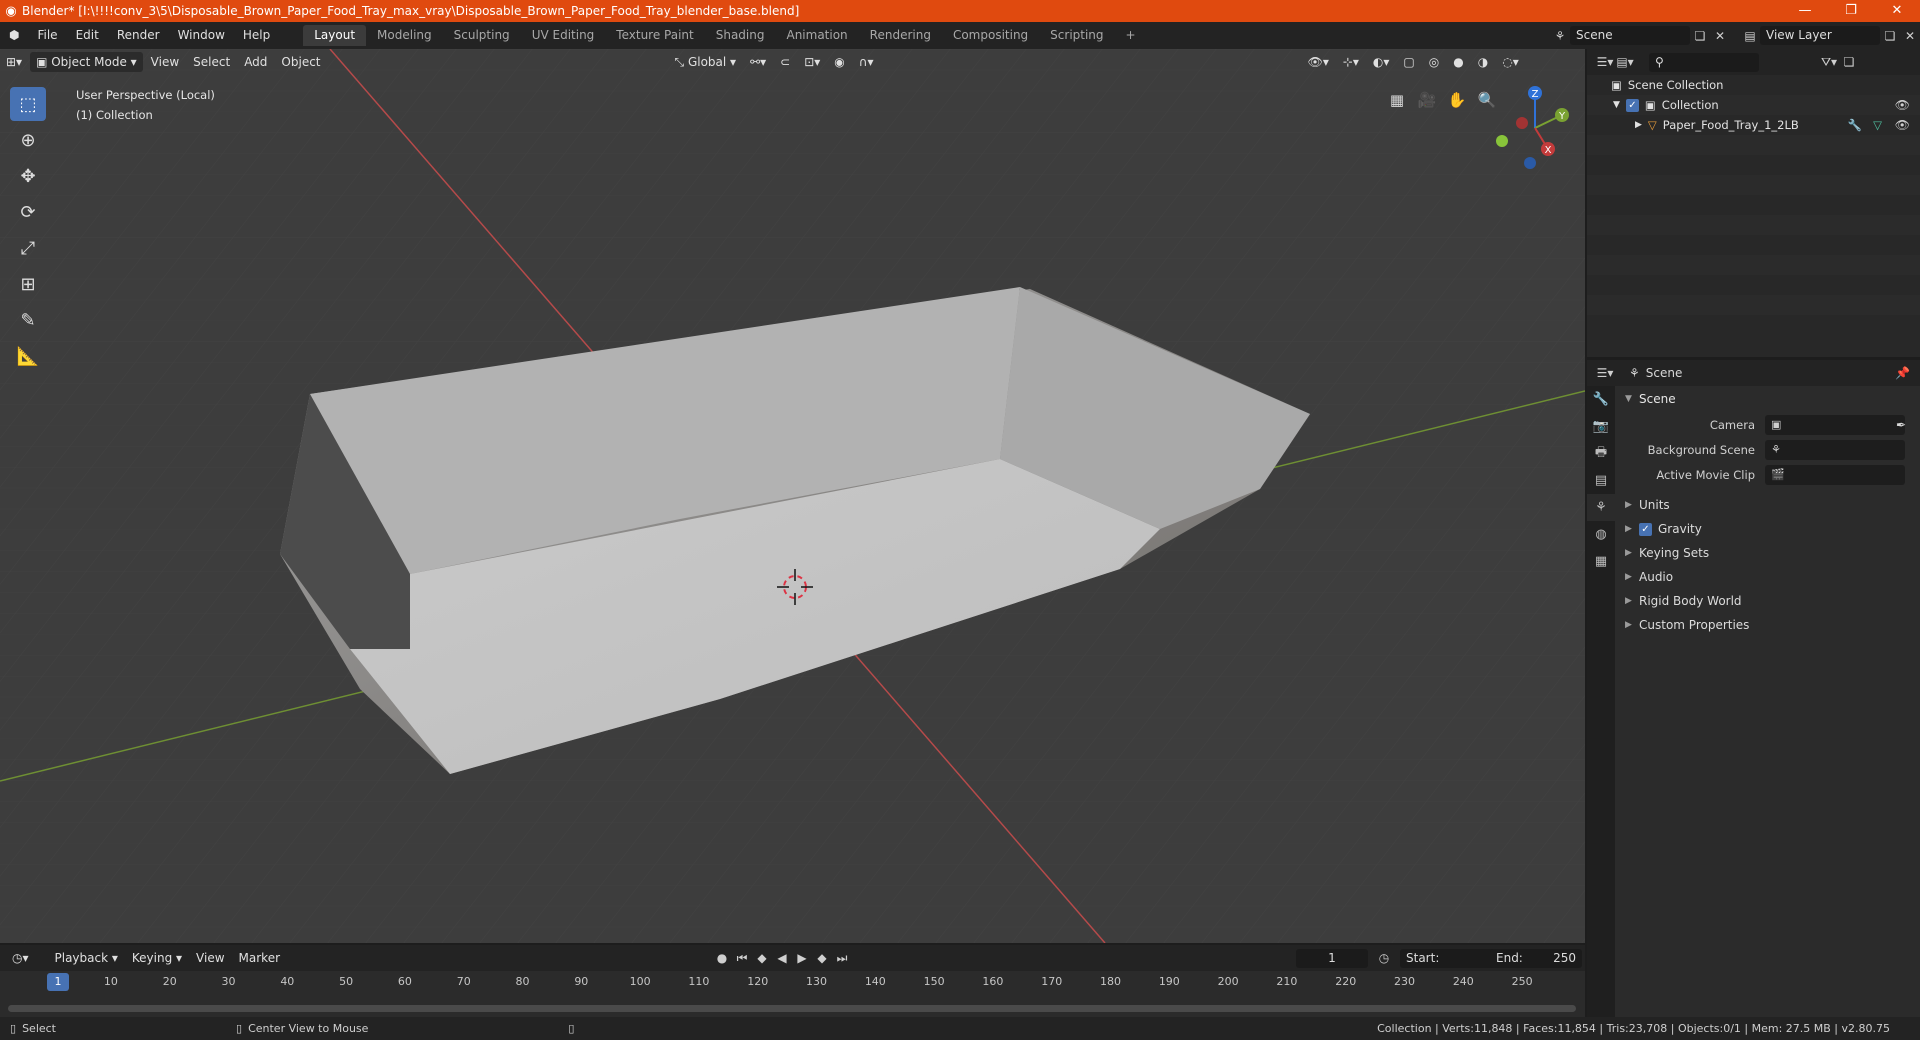  What do you see at coordinates (1536, 958) in the screenshot?
I see `end-frame-field: End: 250` at bounding box center [1536, 958].